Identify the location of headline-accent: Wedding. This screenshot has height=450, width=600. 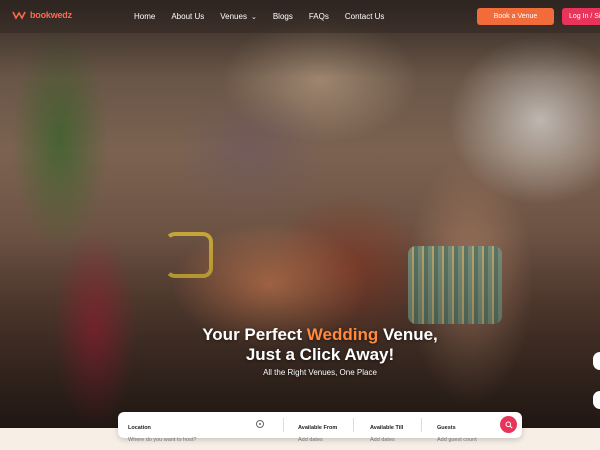
(342, 334).